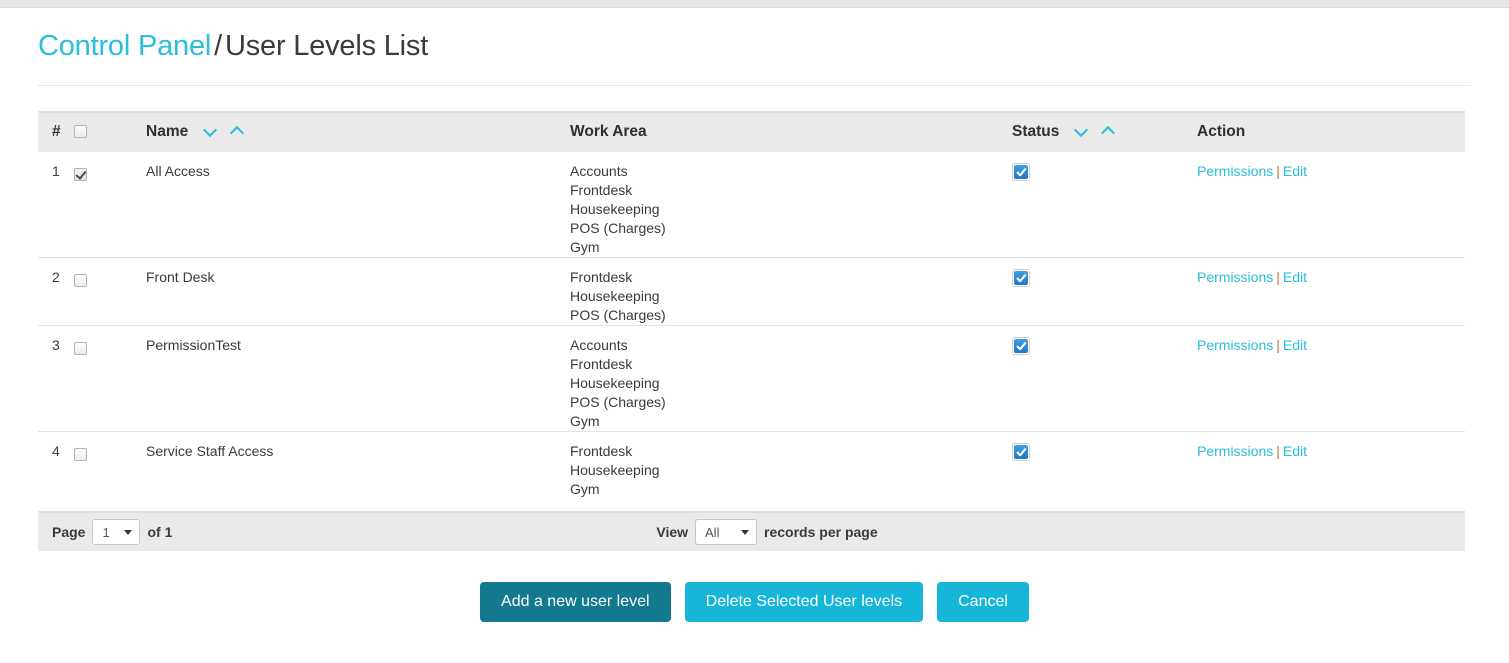 This screenshot has width=1509, height=663. Describe the element at coordinates (56, 451) in the screenshot. I see `row-number: 4` at that location.